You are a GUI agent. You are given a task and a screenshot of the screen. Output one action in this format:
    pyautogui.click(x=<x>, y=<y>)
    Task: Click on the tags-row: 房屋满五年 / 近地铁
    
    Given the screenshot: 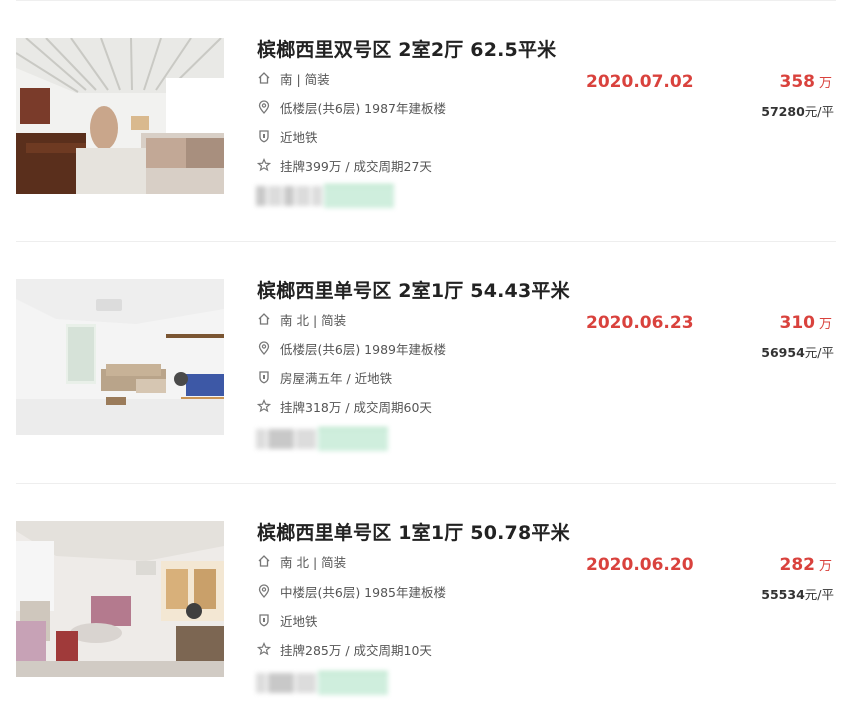 What is the action you would take?
    pyautogui.click(x=324, y=377)
    